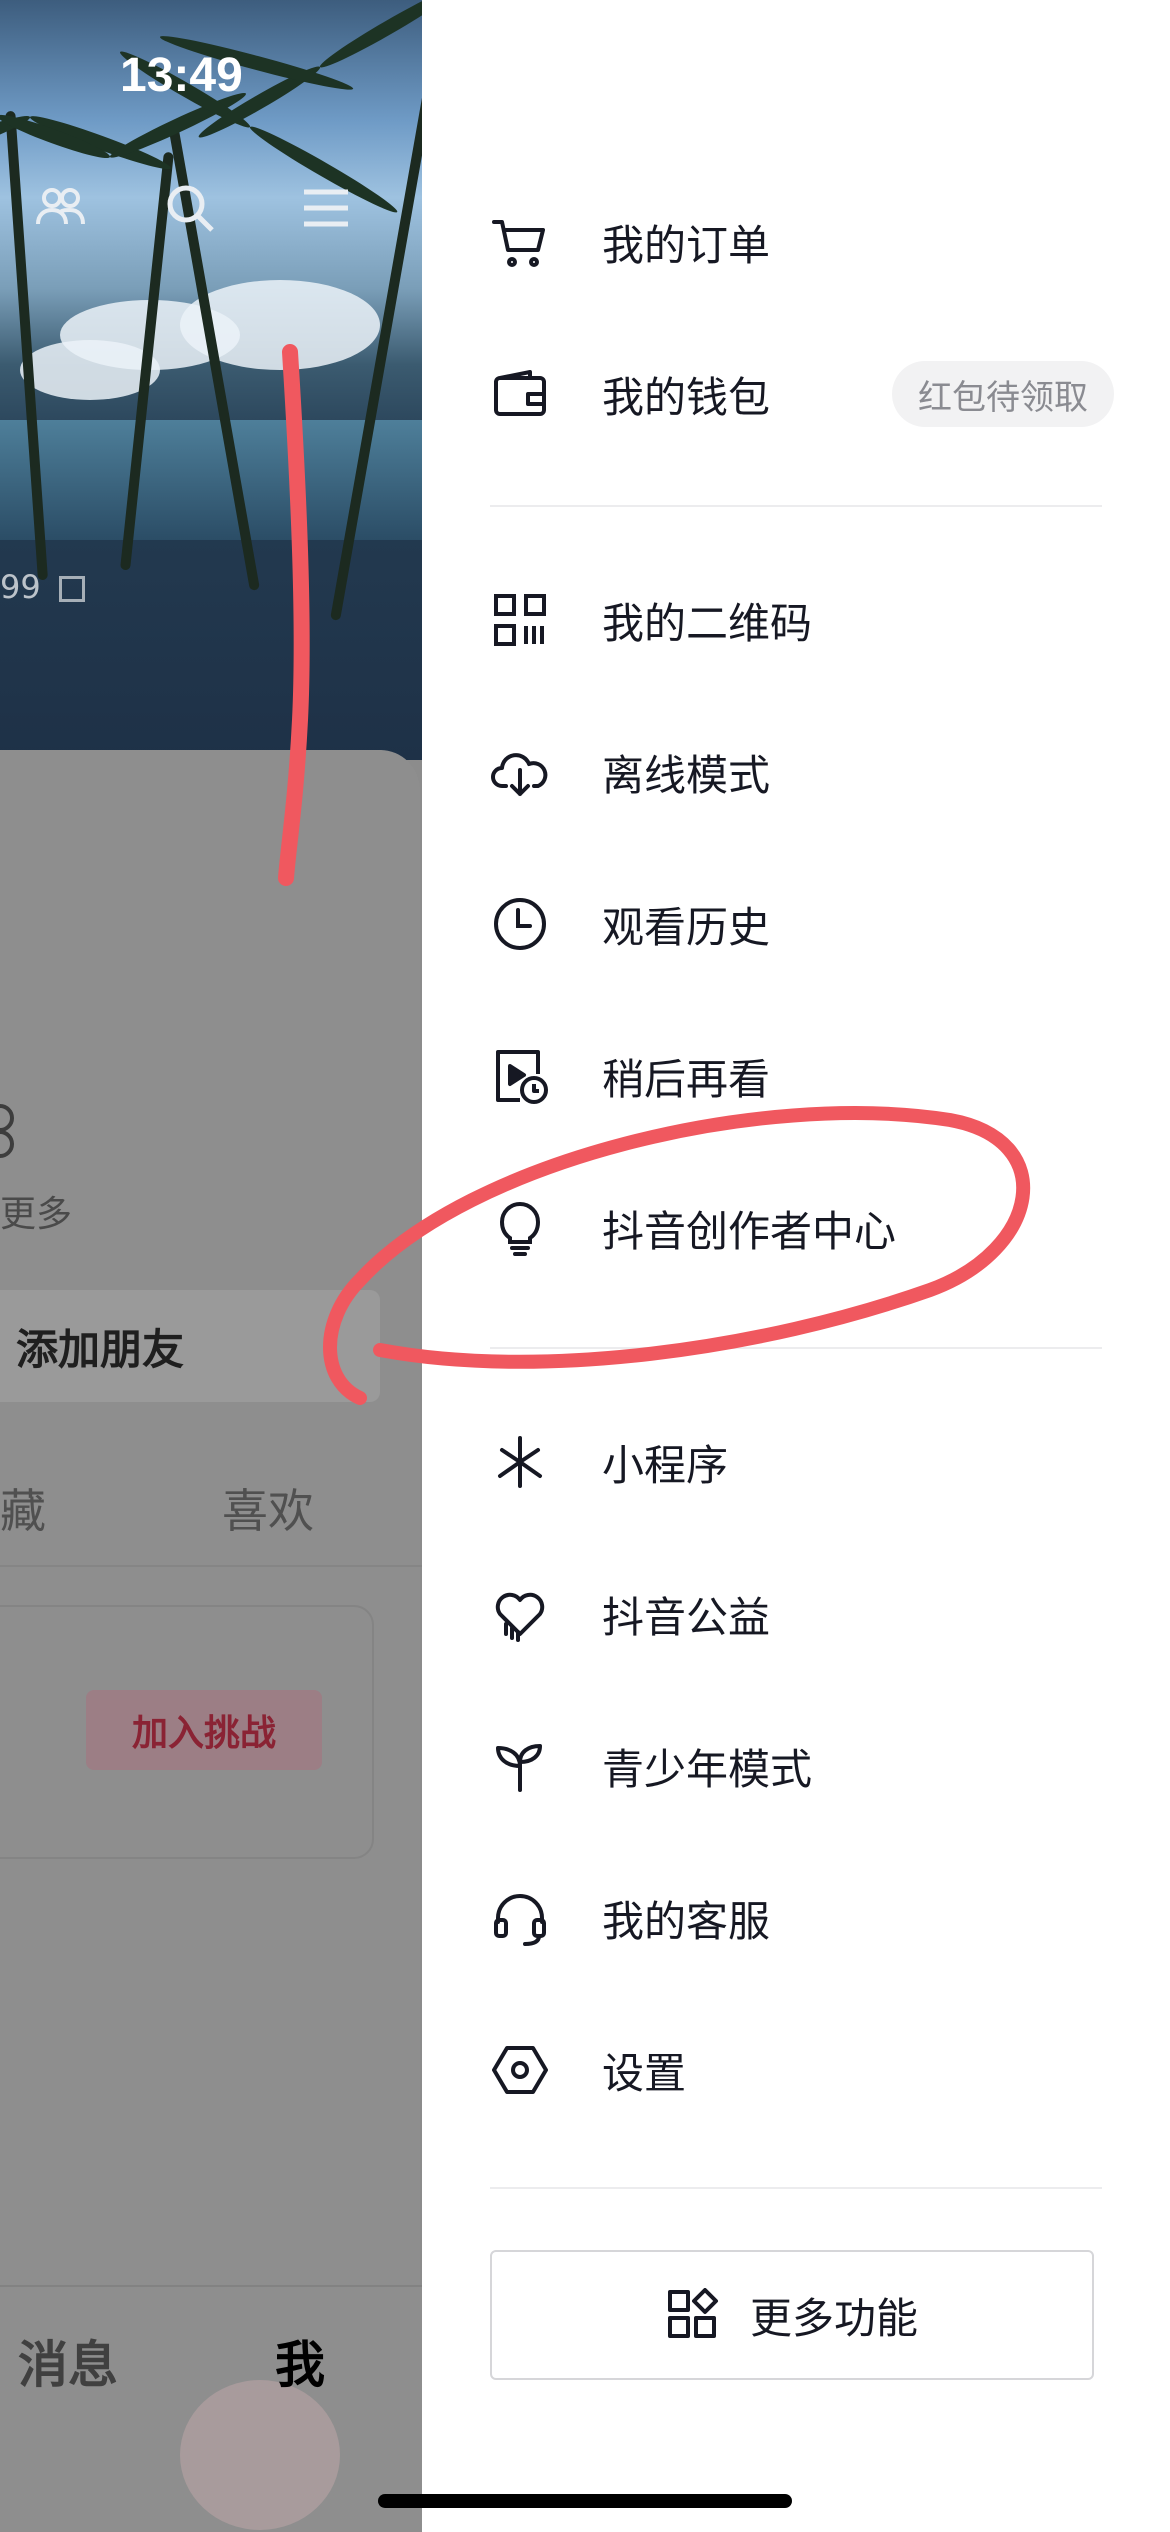 The height and width of the screenshot is (2532, 1170). I want to click on bottom-nav-divider, so click(211, 2286).